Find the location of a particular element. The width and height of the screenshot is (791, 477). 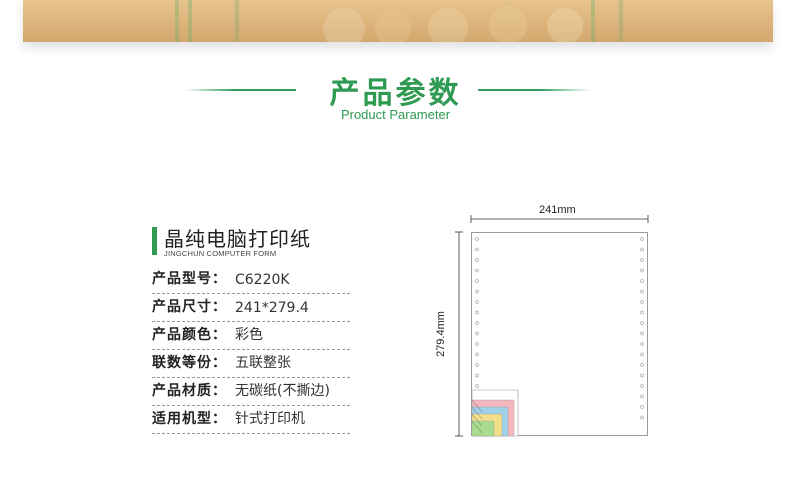

spec-key: 产品材质： is located at coordinates (189, 391).